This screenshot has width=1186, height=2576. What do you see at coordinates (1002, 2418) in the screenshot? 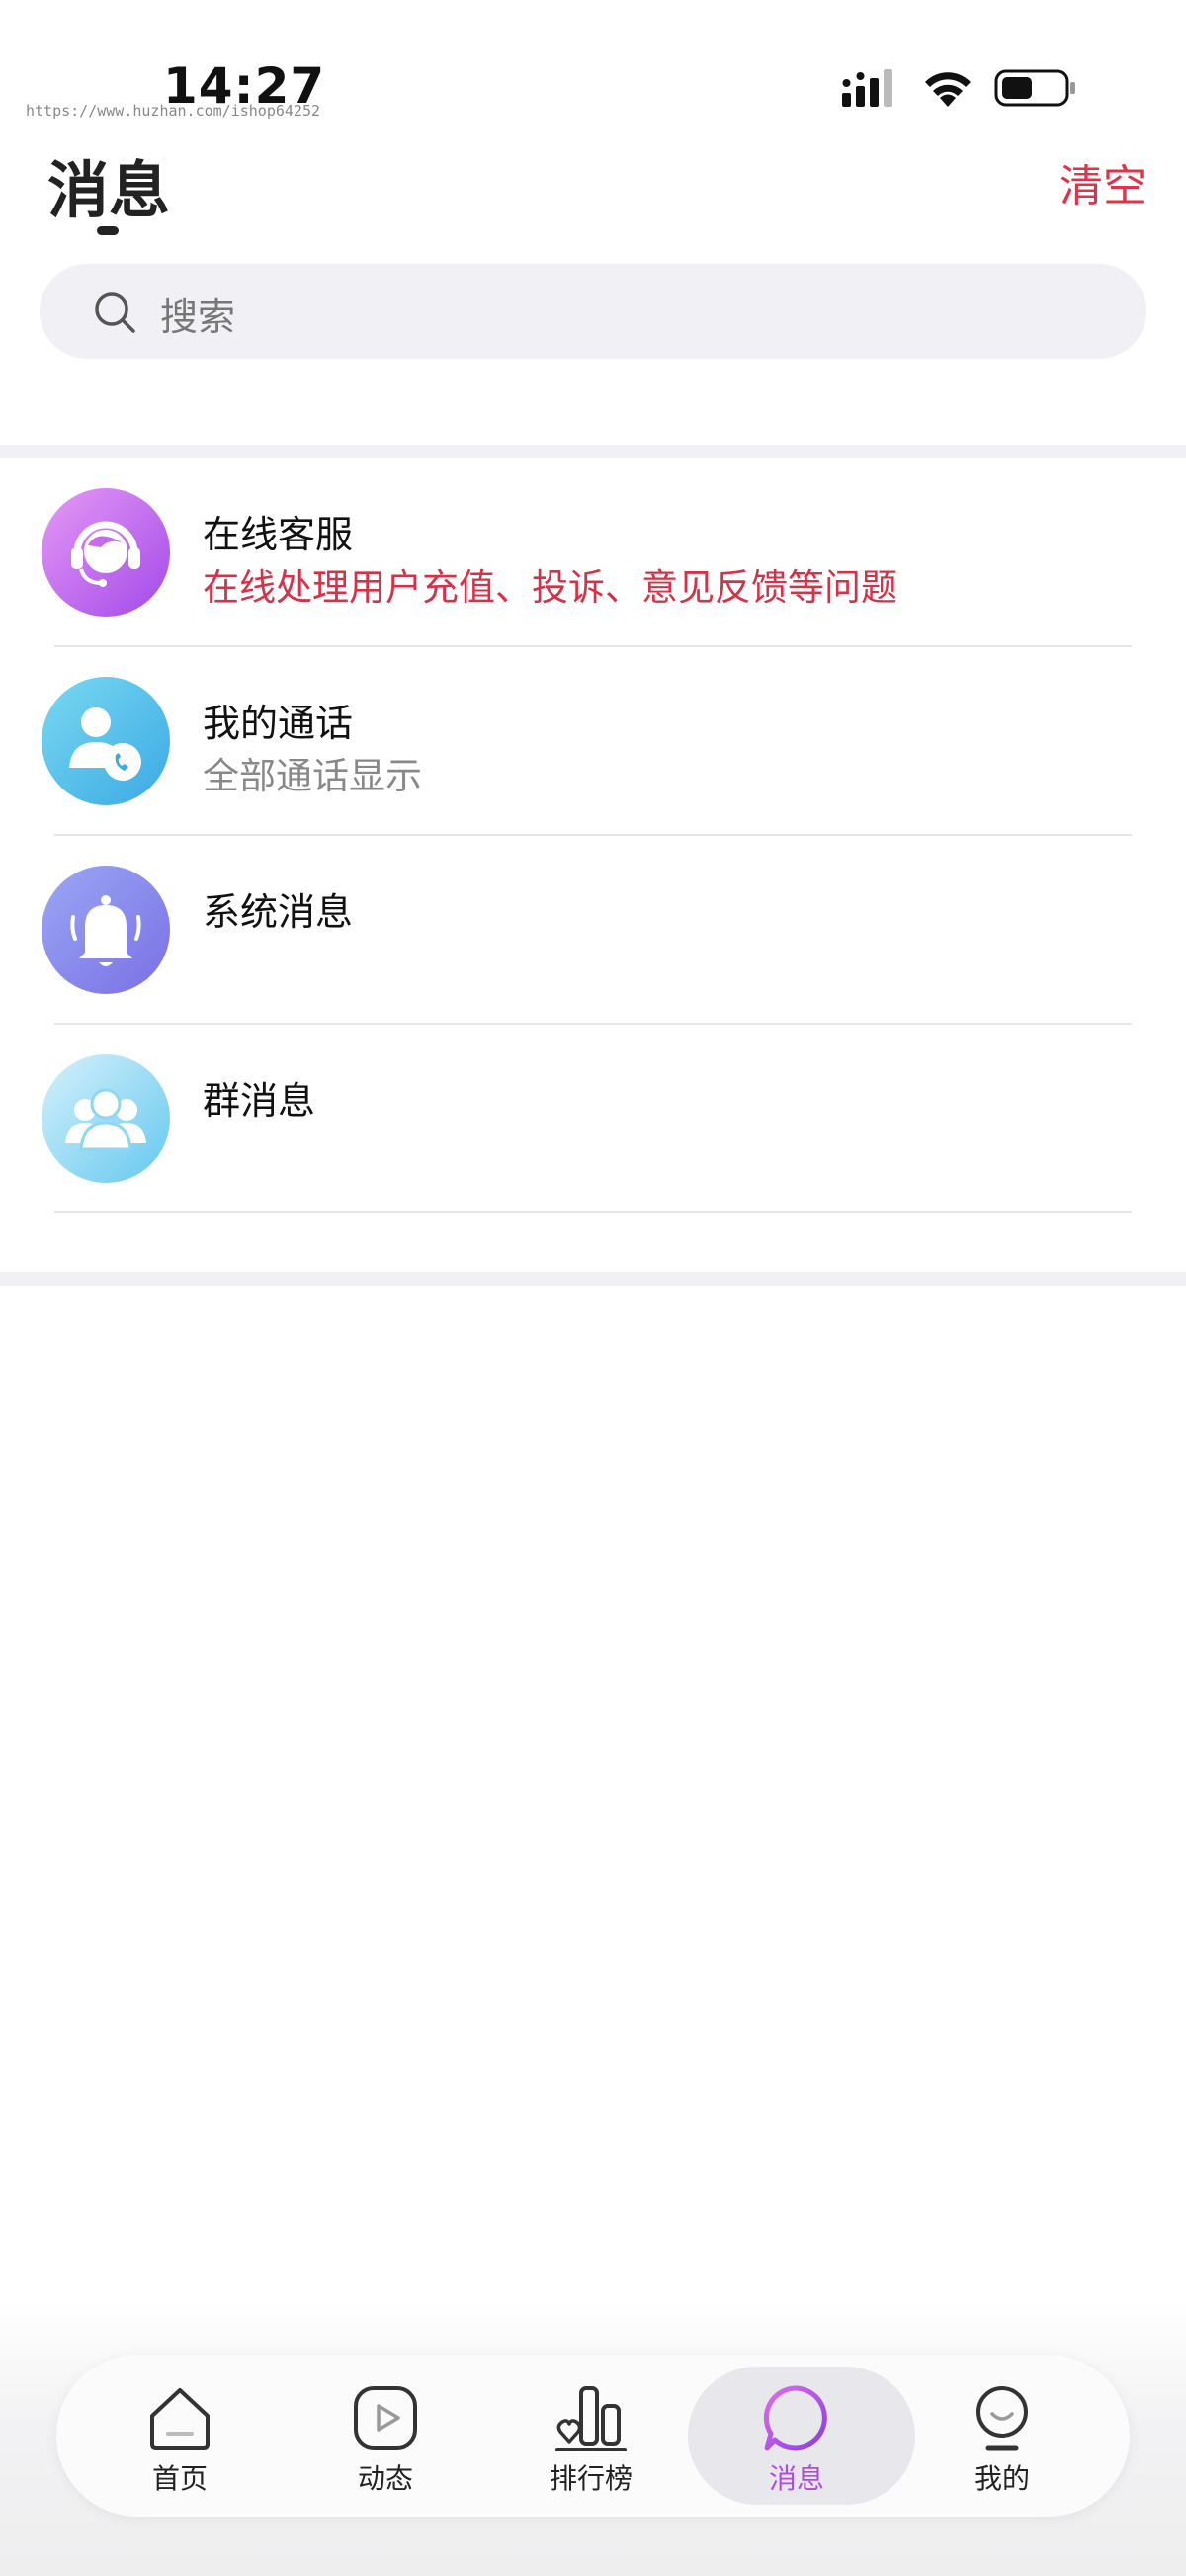
I see `profile-icon` at bounding box center [1002, 2418].